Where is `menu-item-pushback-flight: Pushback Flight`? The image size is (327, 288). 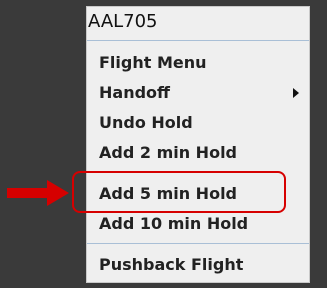 menu-item-pushback-flight: Pushback Flight is located at coordinates (198, 264).